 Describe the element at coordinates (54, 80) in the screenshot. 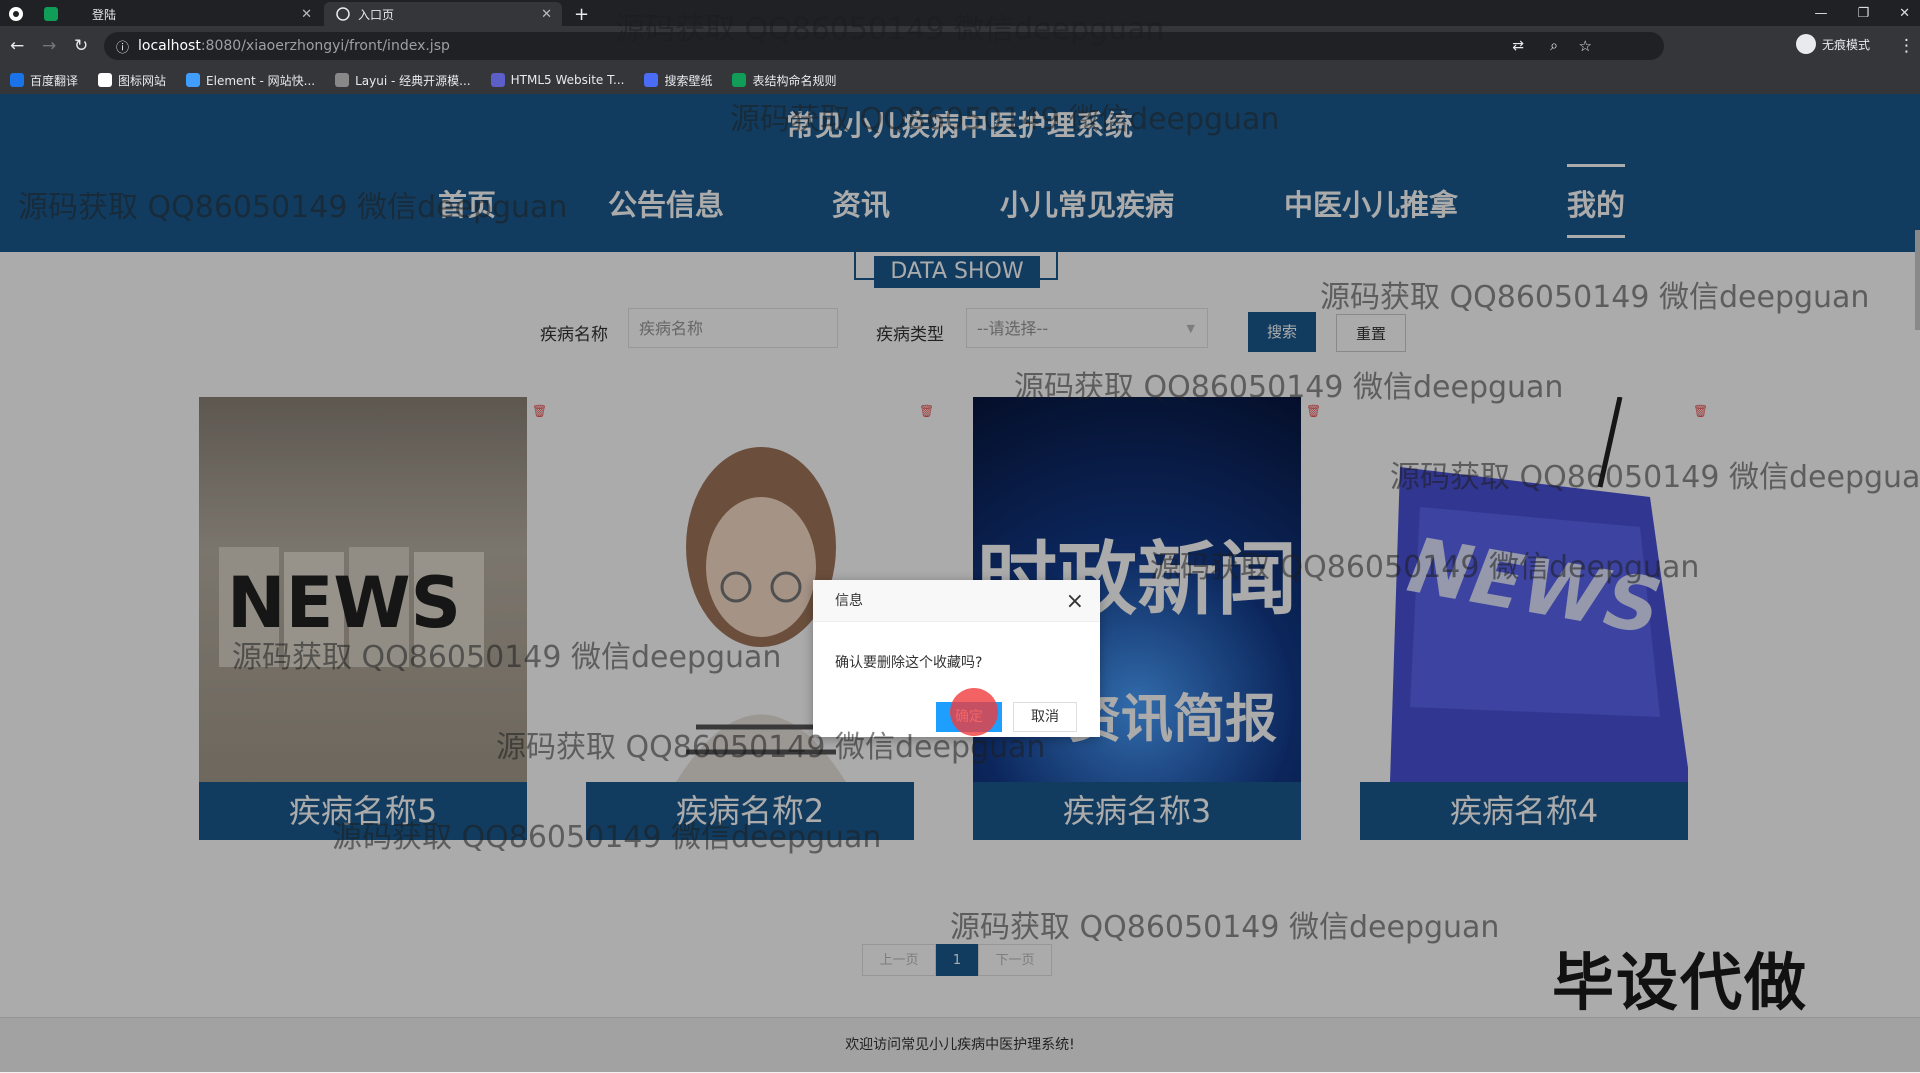

I see `bookmark-label: 百度翻译` at that location.